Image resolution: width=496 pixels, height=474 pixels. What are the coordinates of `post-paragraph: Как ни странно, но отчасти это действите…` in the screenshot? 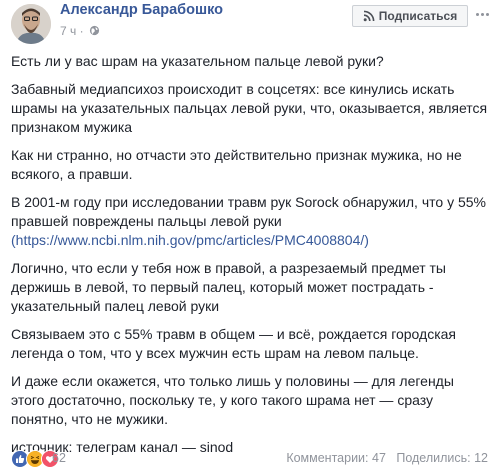 It's located at (236, 164).